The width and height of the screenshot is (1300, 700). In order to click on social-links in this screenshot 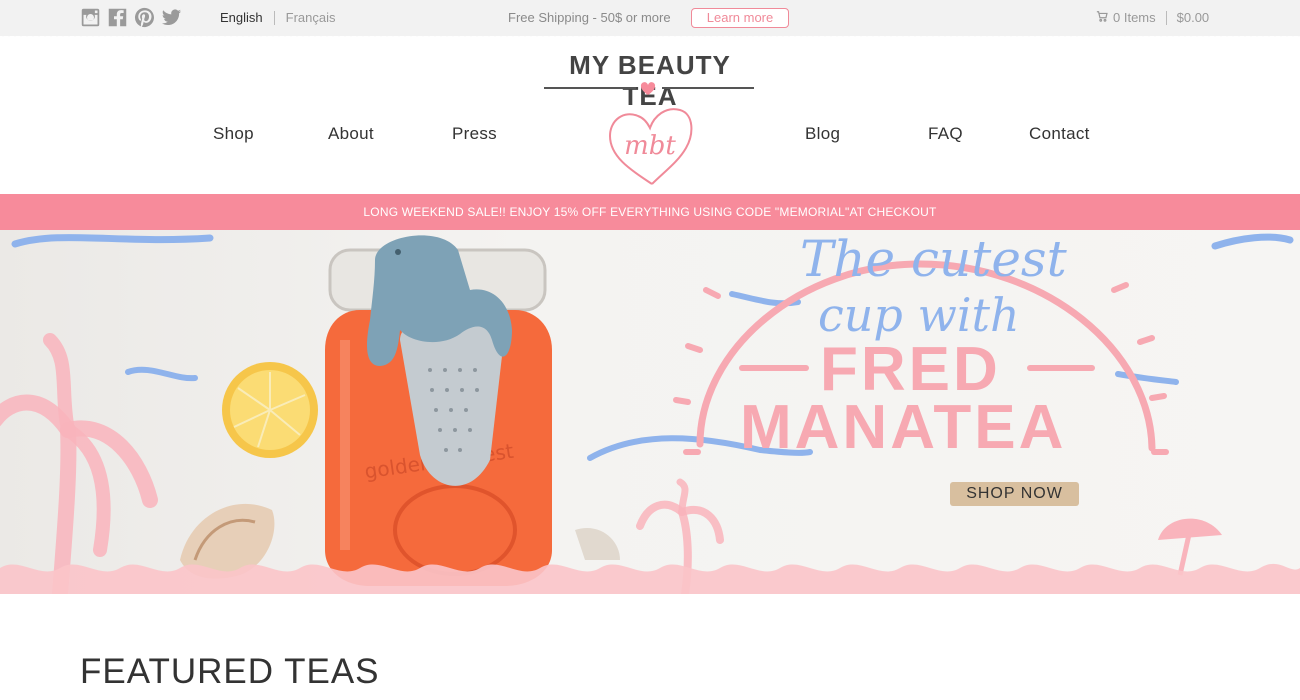, I will do `click(131, 17)`.